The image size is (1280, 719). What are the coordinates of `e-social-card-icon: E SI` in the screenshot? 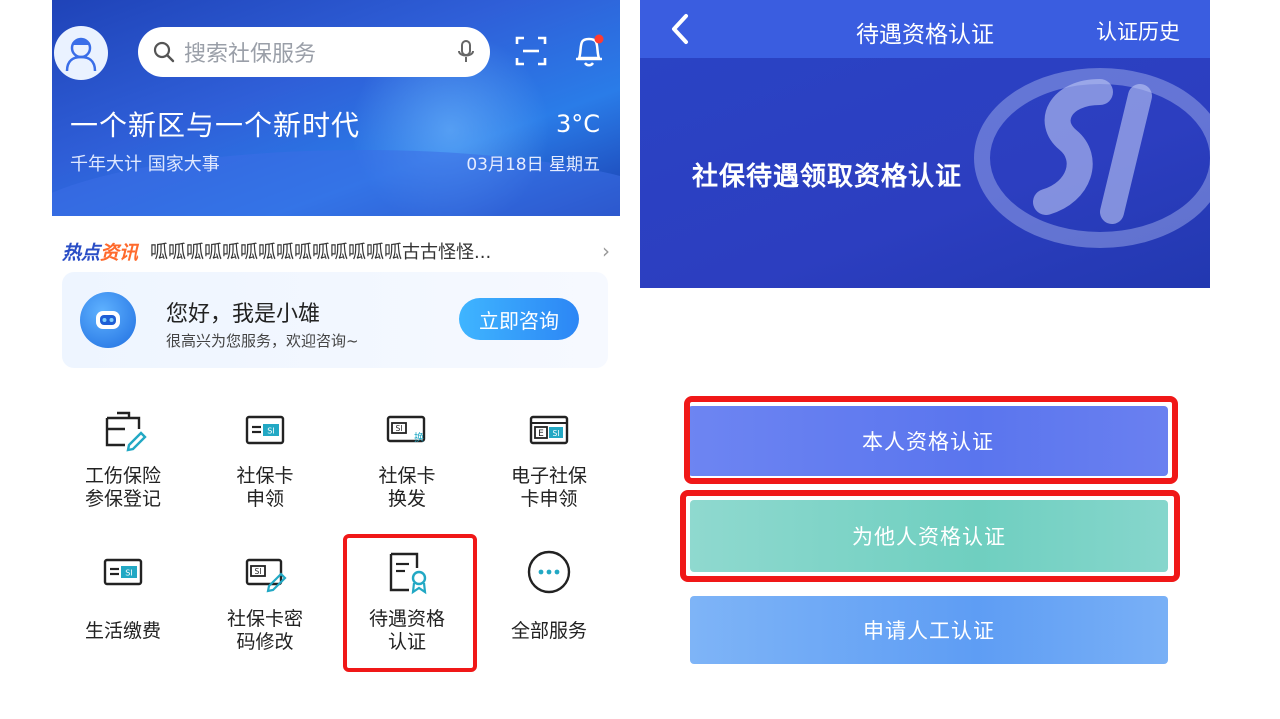 It's located at (549, 430).